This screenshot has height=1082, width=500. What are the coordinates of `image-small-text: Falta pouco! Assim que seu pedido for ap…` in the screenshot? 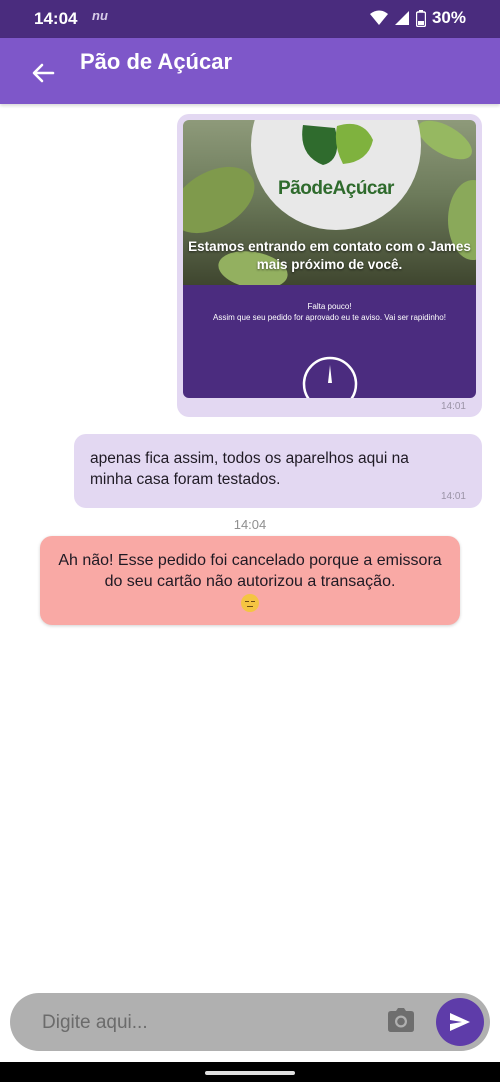 It's located at (329, 312).